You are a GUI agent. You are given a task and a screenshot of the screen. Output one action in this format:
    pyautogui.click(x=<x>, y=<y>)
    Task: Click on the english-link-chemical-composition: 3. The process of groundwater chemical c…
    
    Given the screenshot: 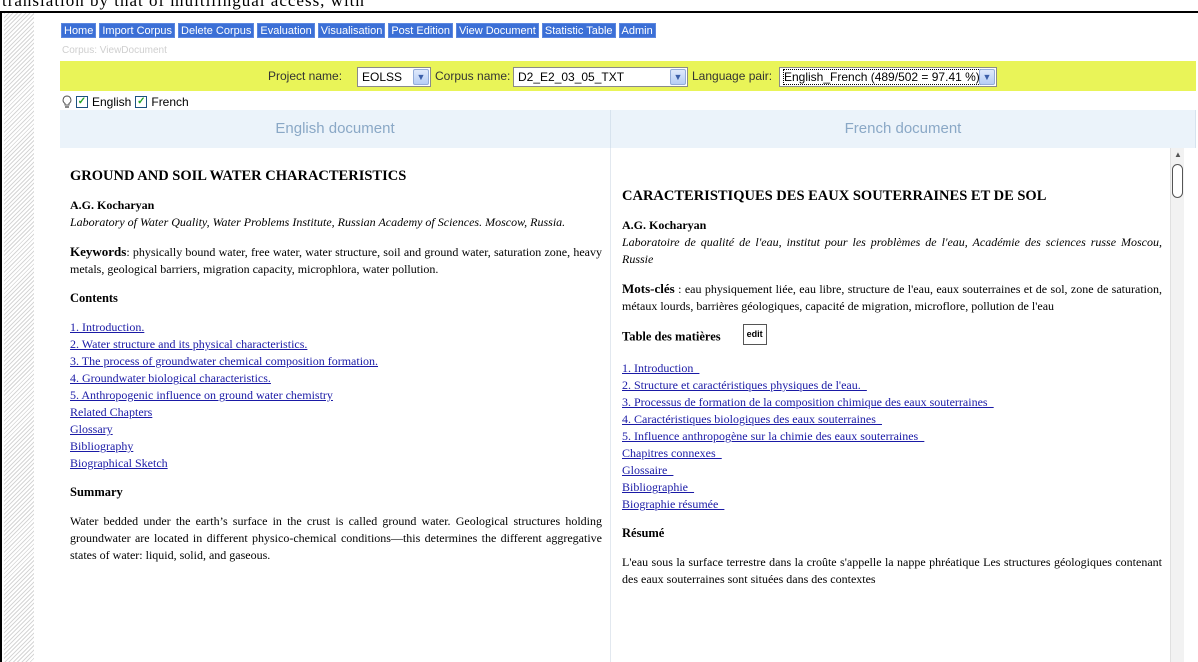 What is the action you would take?
    pyautogui.click(x=336, y=361)
    